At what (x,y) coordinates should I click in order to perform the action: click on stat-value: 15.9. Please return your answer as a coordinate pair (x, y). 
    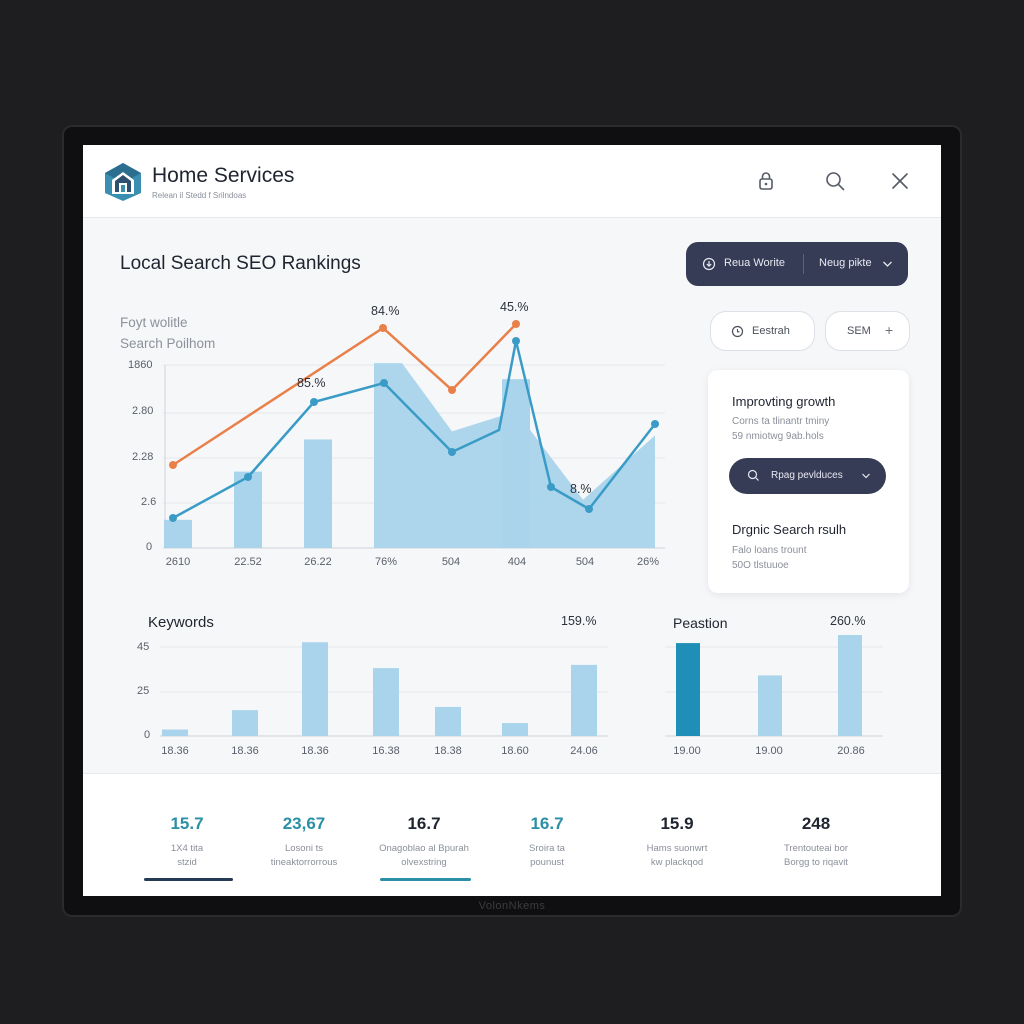
    Looking at the image, I should click on (677, 823).